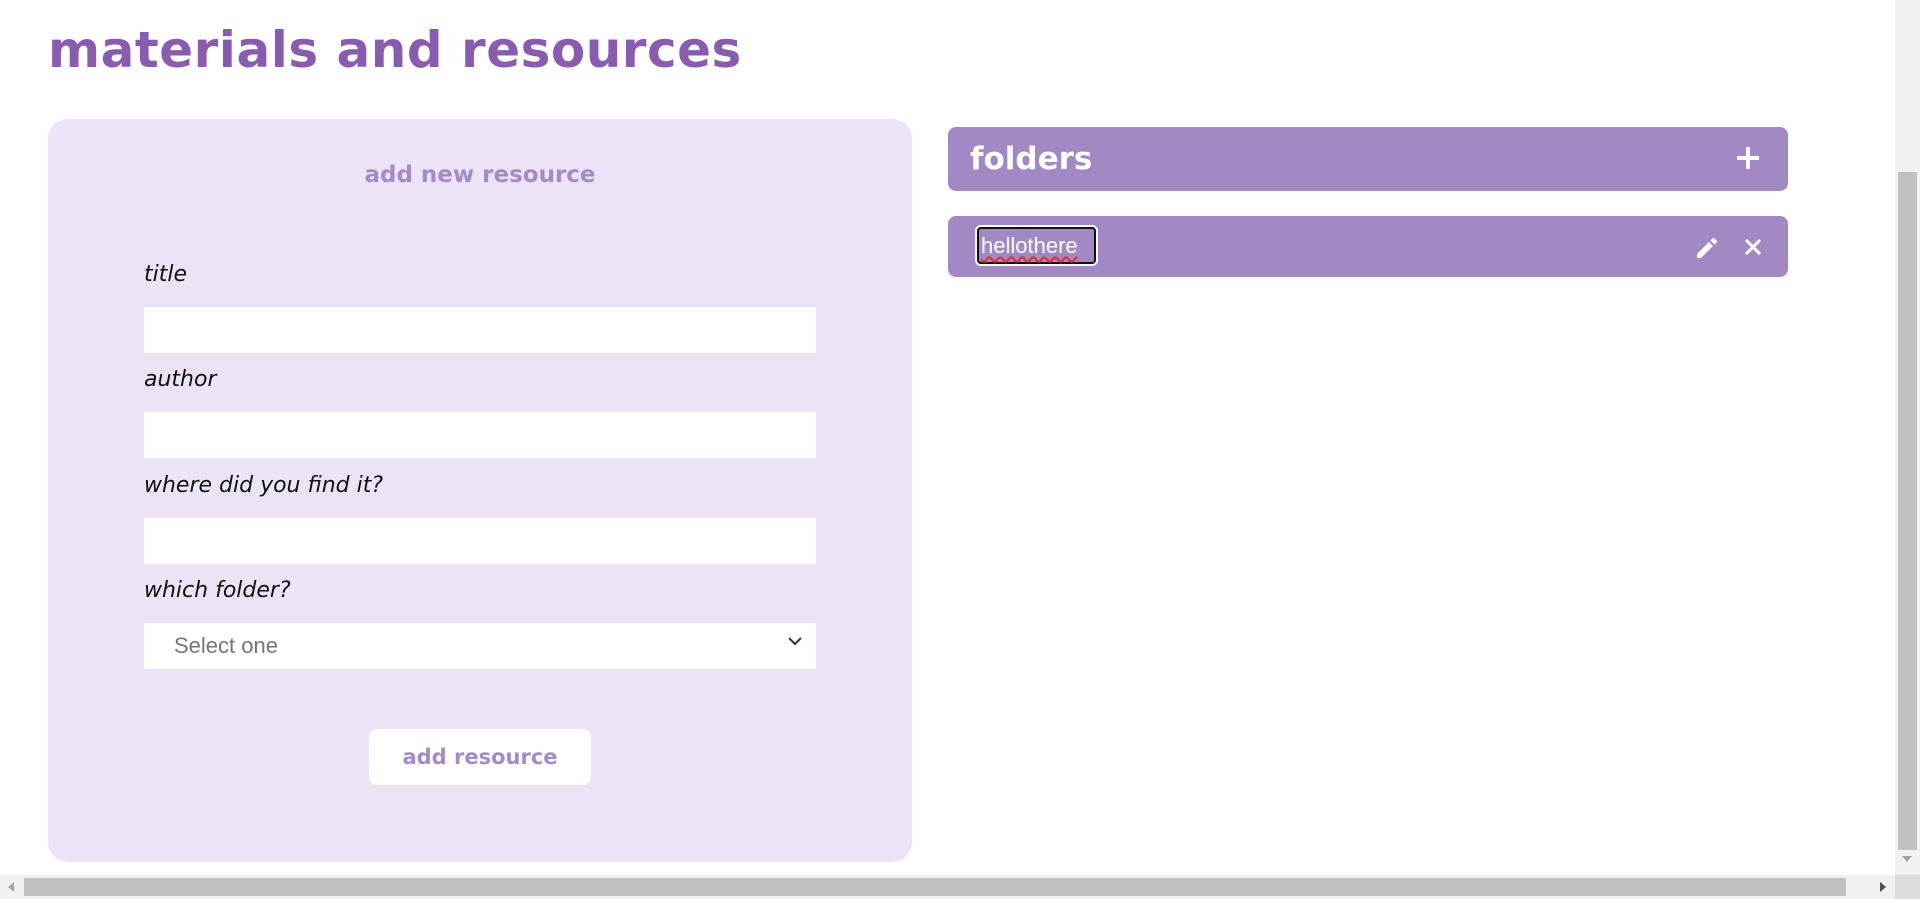 The image size is (1920, 899). I want to click on add-resource-button: add resource, so click(480, 757).